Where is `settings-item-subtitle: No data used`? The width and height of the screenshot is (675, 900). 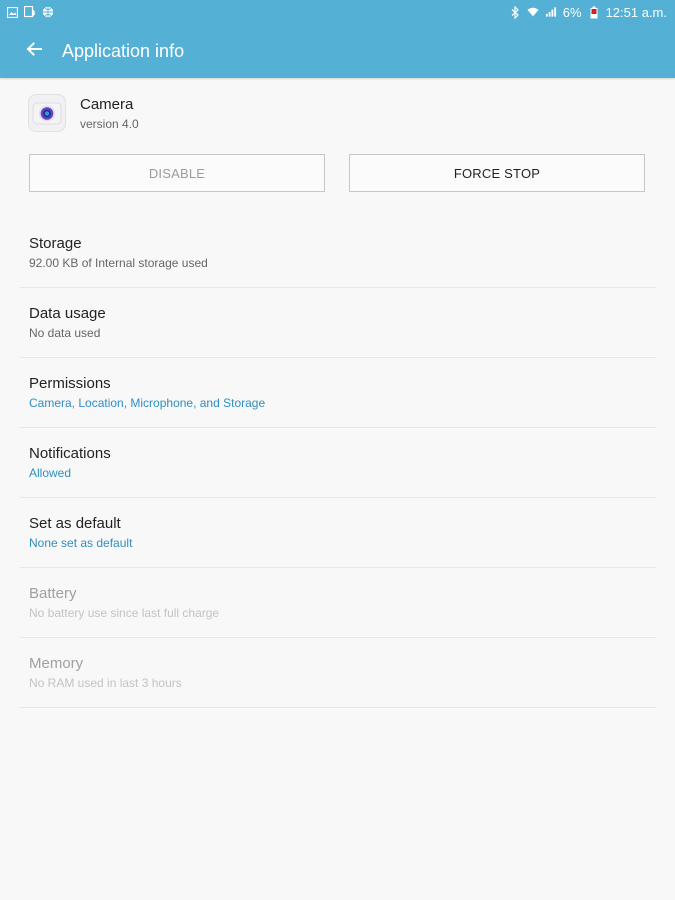
settings-item-subtitle: No data used is located at coordinates (65, 333).